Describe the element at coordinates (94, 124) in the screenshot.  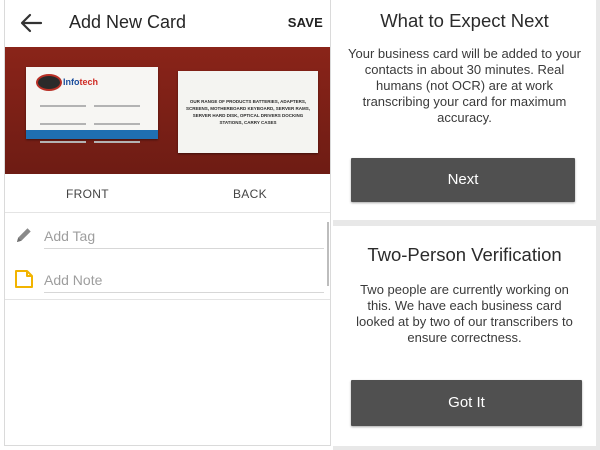
I see `card-contact-lines` at that location.